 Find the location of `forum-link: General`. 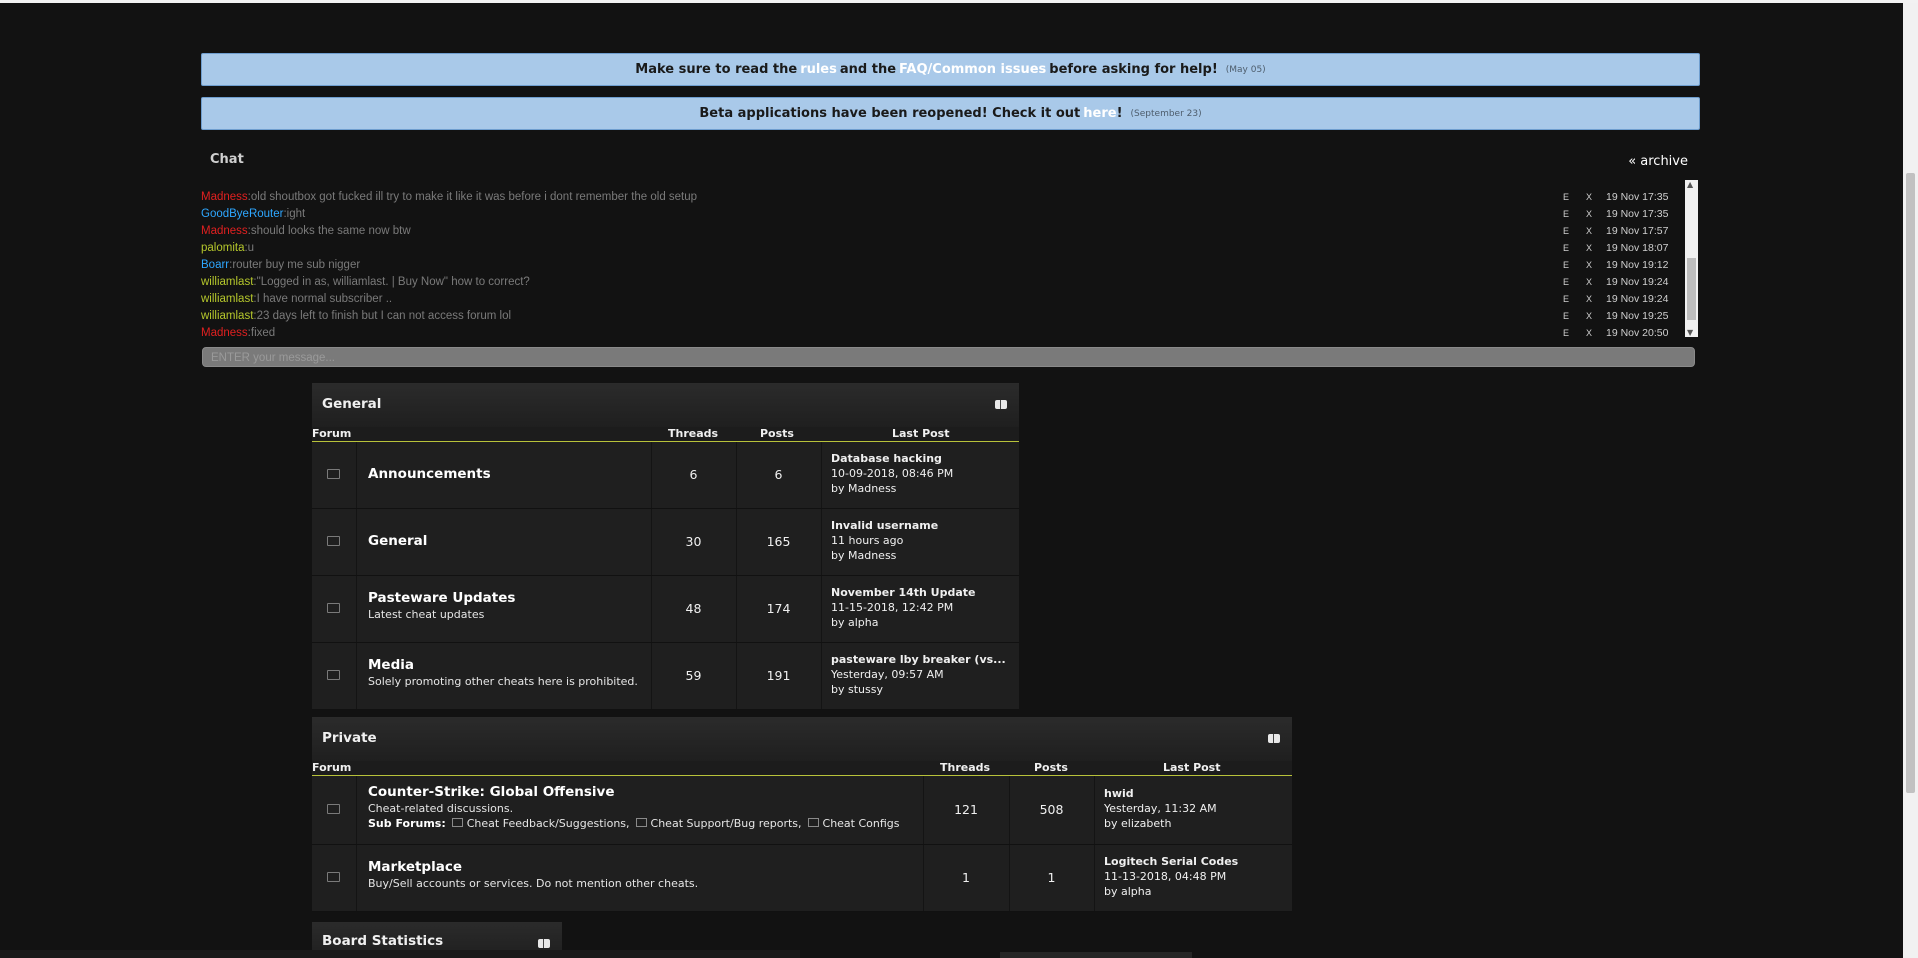

forum-link: General is located at coordinates (397, 541).